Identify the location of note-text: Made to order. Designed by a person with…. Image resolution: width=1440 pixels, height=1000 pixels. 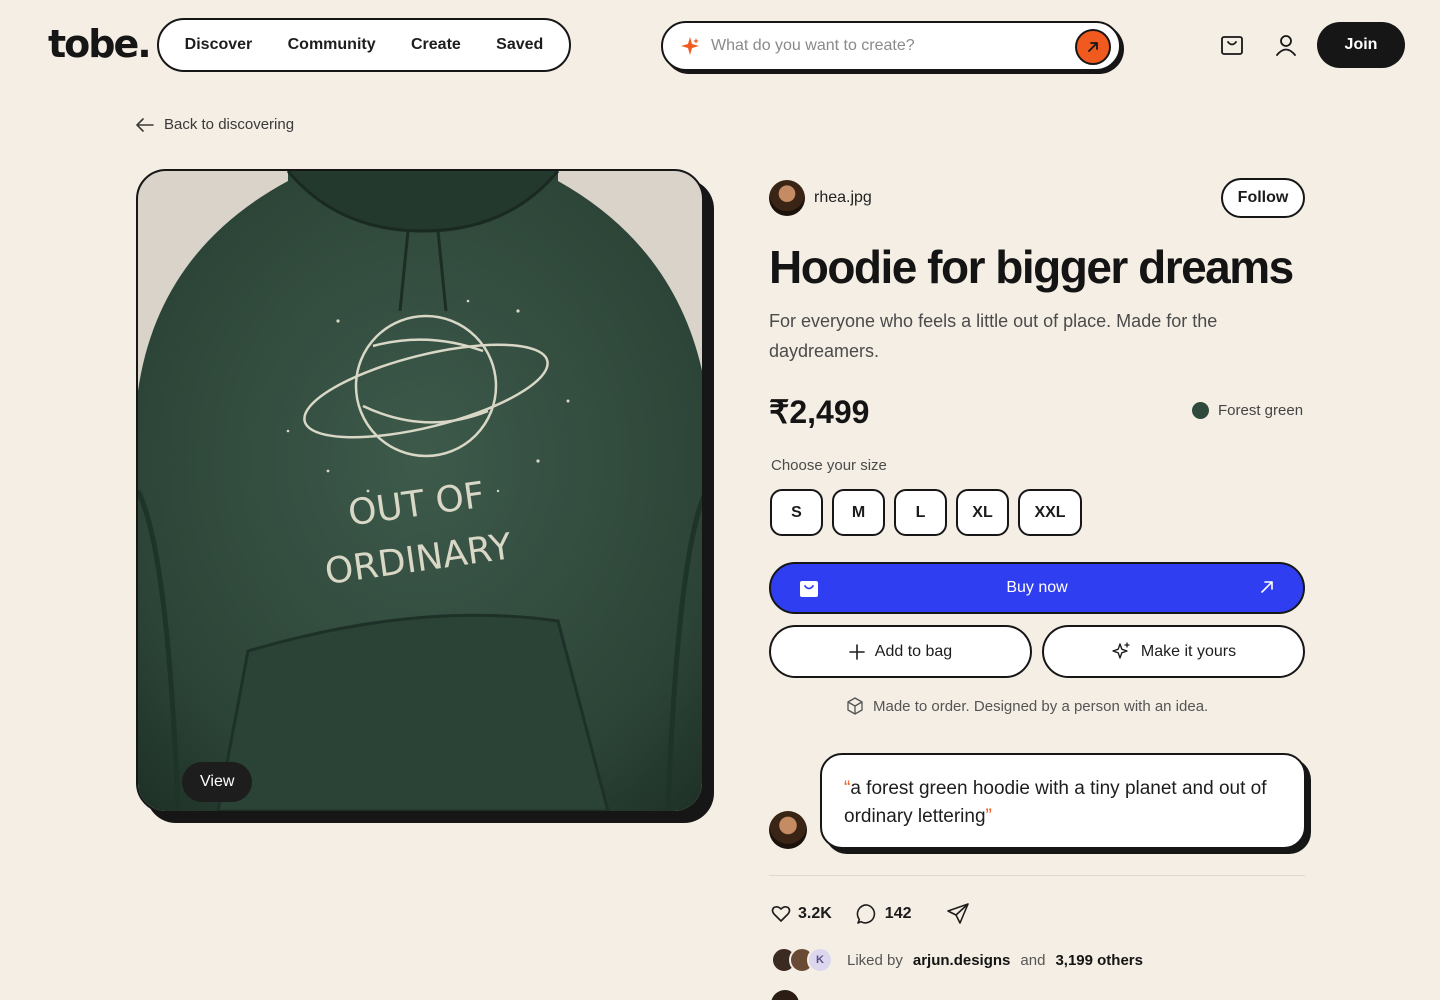
(1041, 706).